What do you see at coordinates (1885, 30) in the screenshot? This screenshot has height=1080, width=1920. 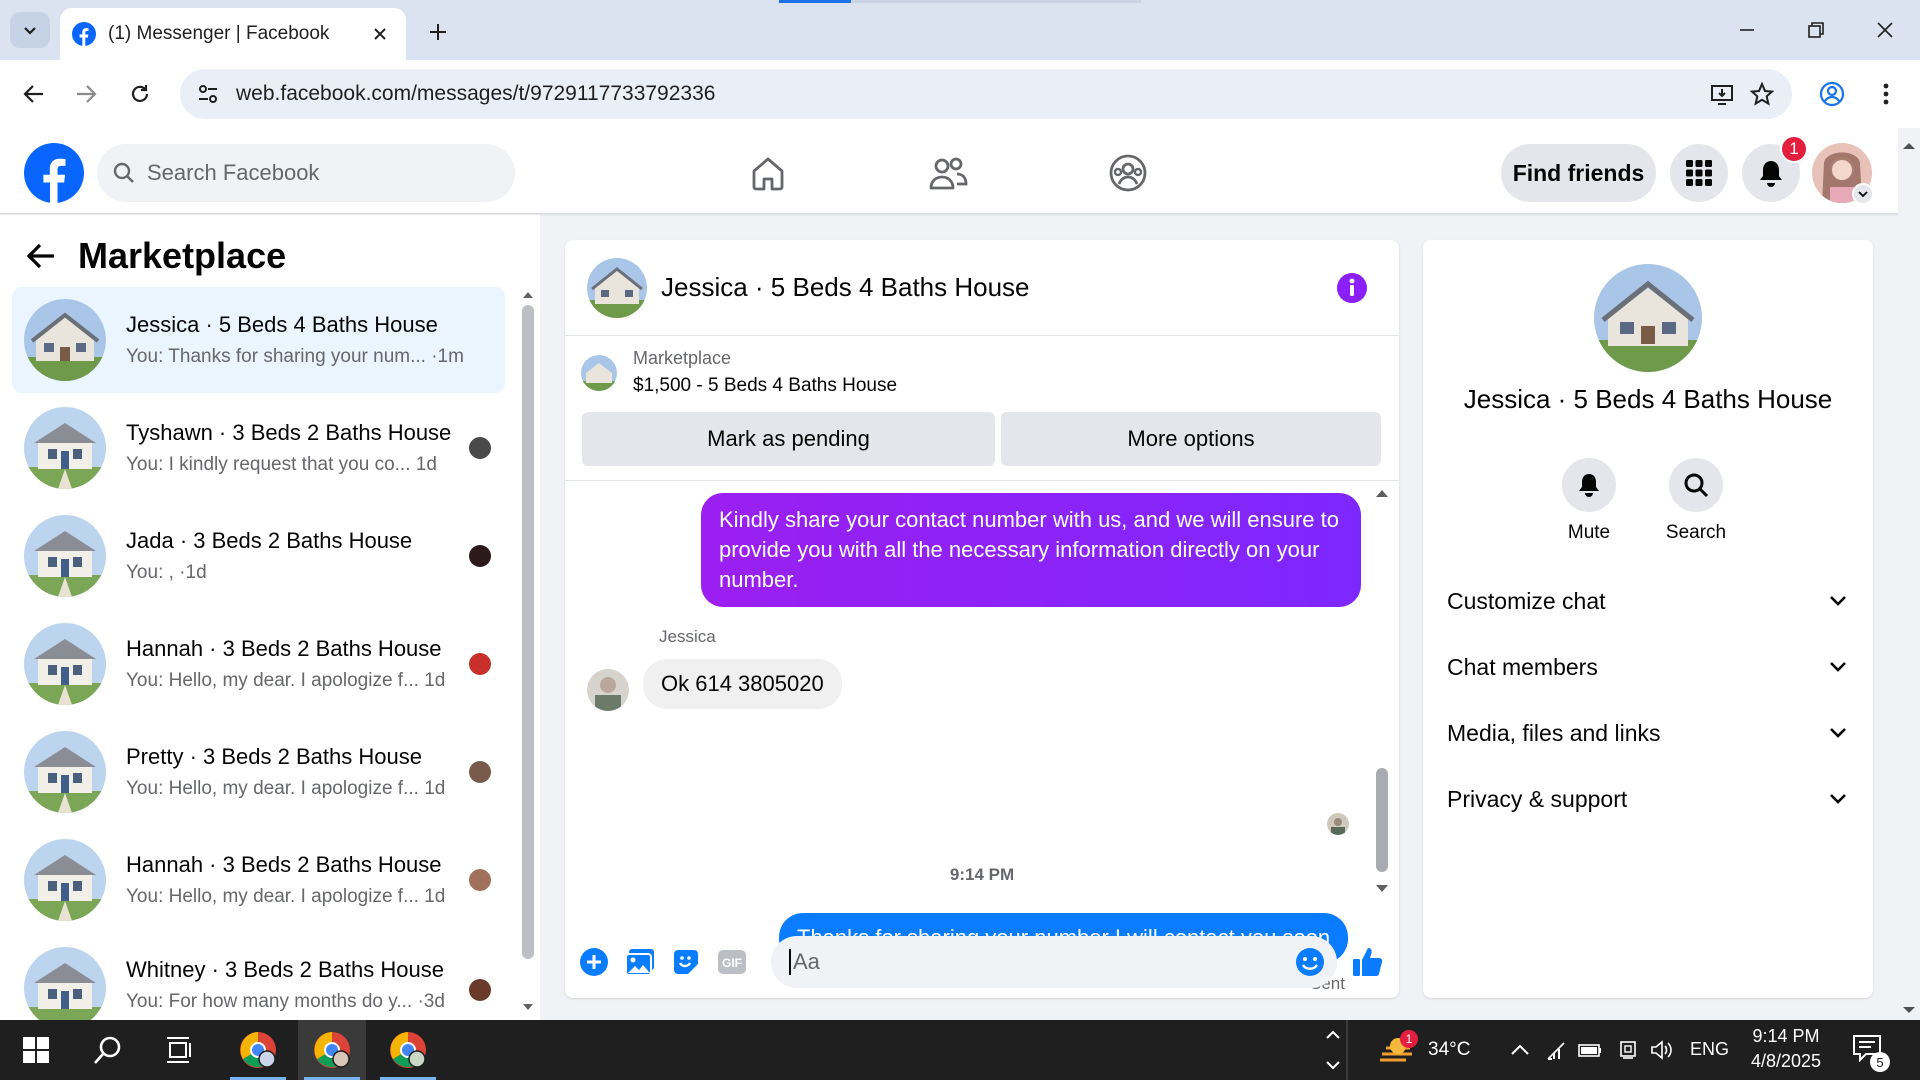 I see `close-window-button` at bounding box center [1885, 30].